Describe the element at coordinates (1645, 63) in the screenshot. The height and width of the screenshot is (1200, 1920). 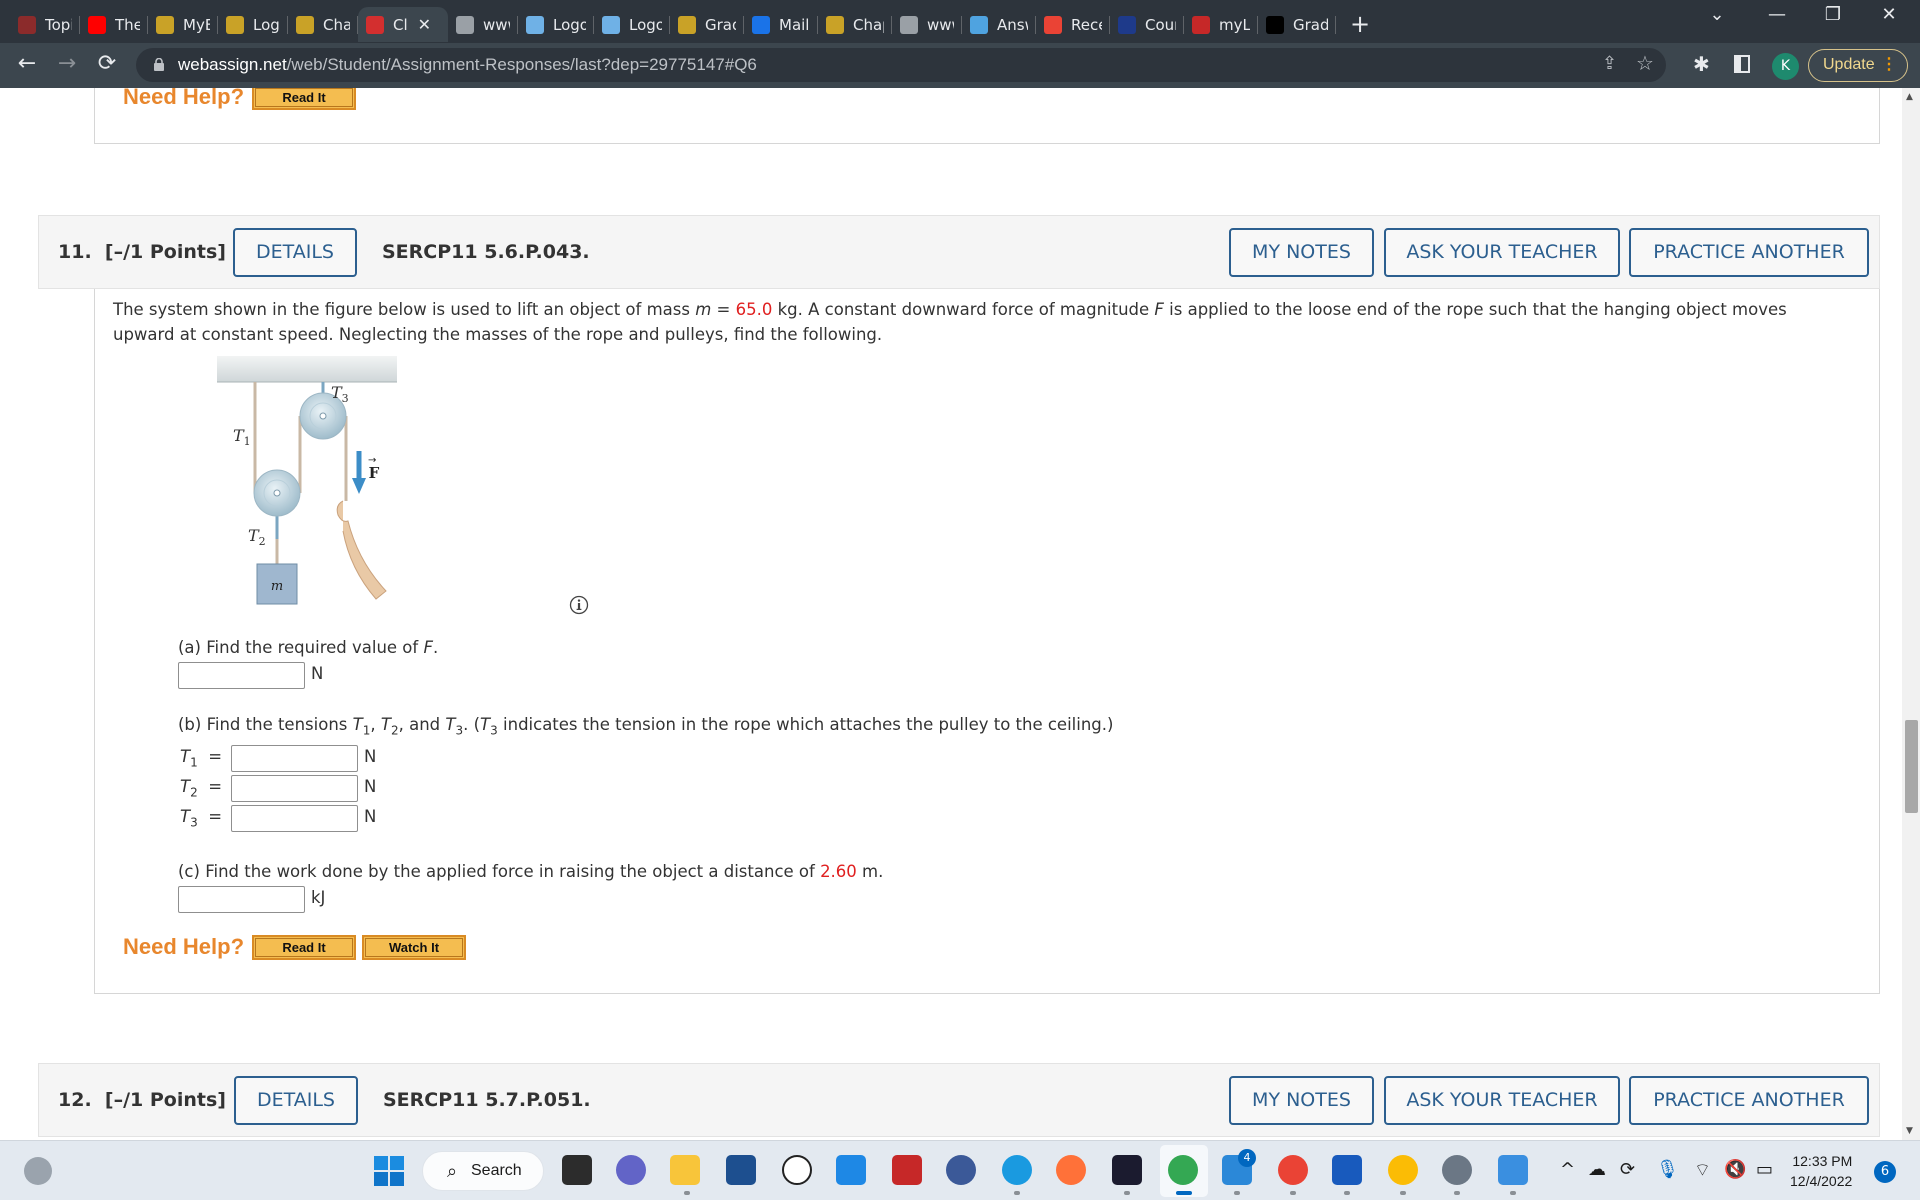
I see `bookmark-star-icon: ☆` at that location.